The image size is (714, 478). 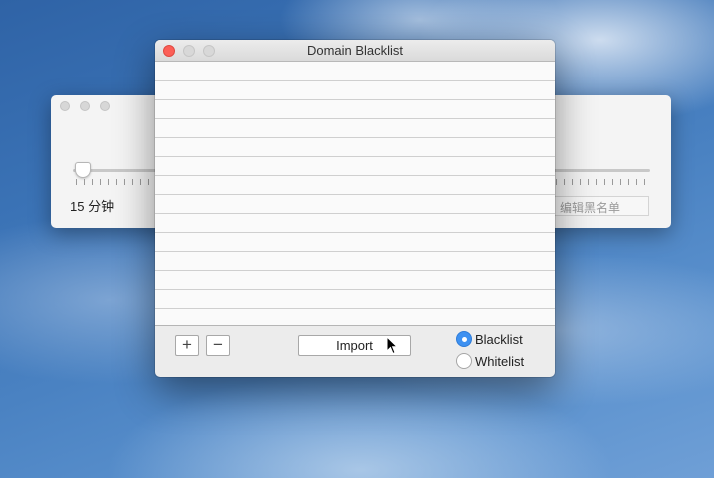 What do you see at coordinates (105, 106) in the screenshot?
I see `zoom-dot-icon` at bounding box center [105, 106].